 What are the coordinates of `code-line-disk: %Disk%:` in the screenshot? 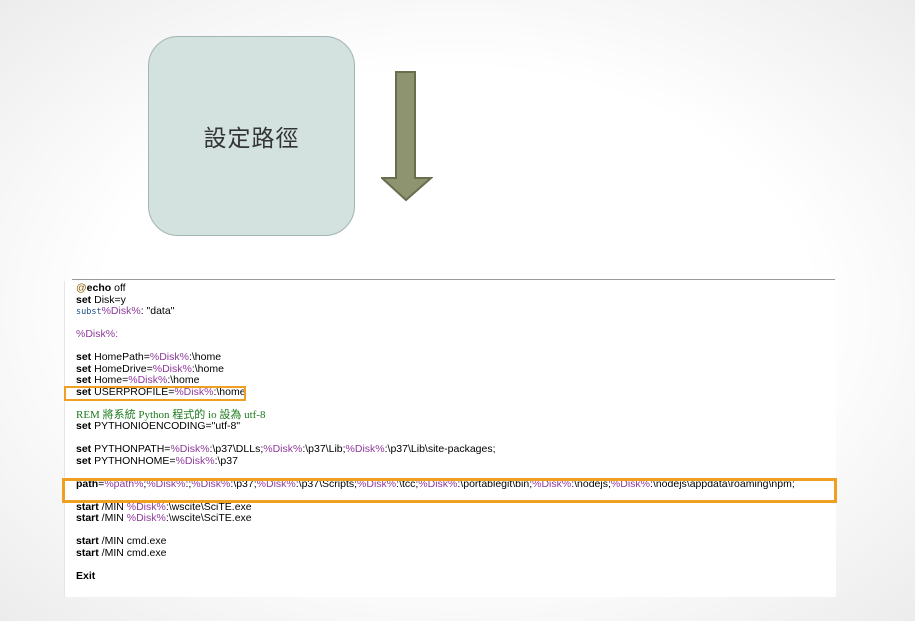 It's located at (456, 334).